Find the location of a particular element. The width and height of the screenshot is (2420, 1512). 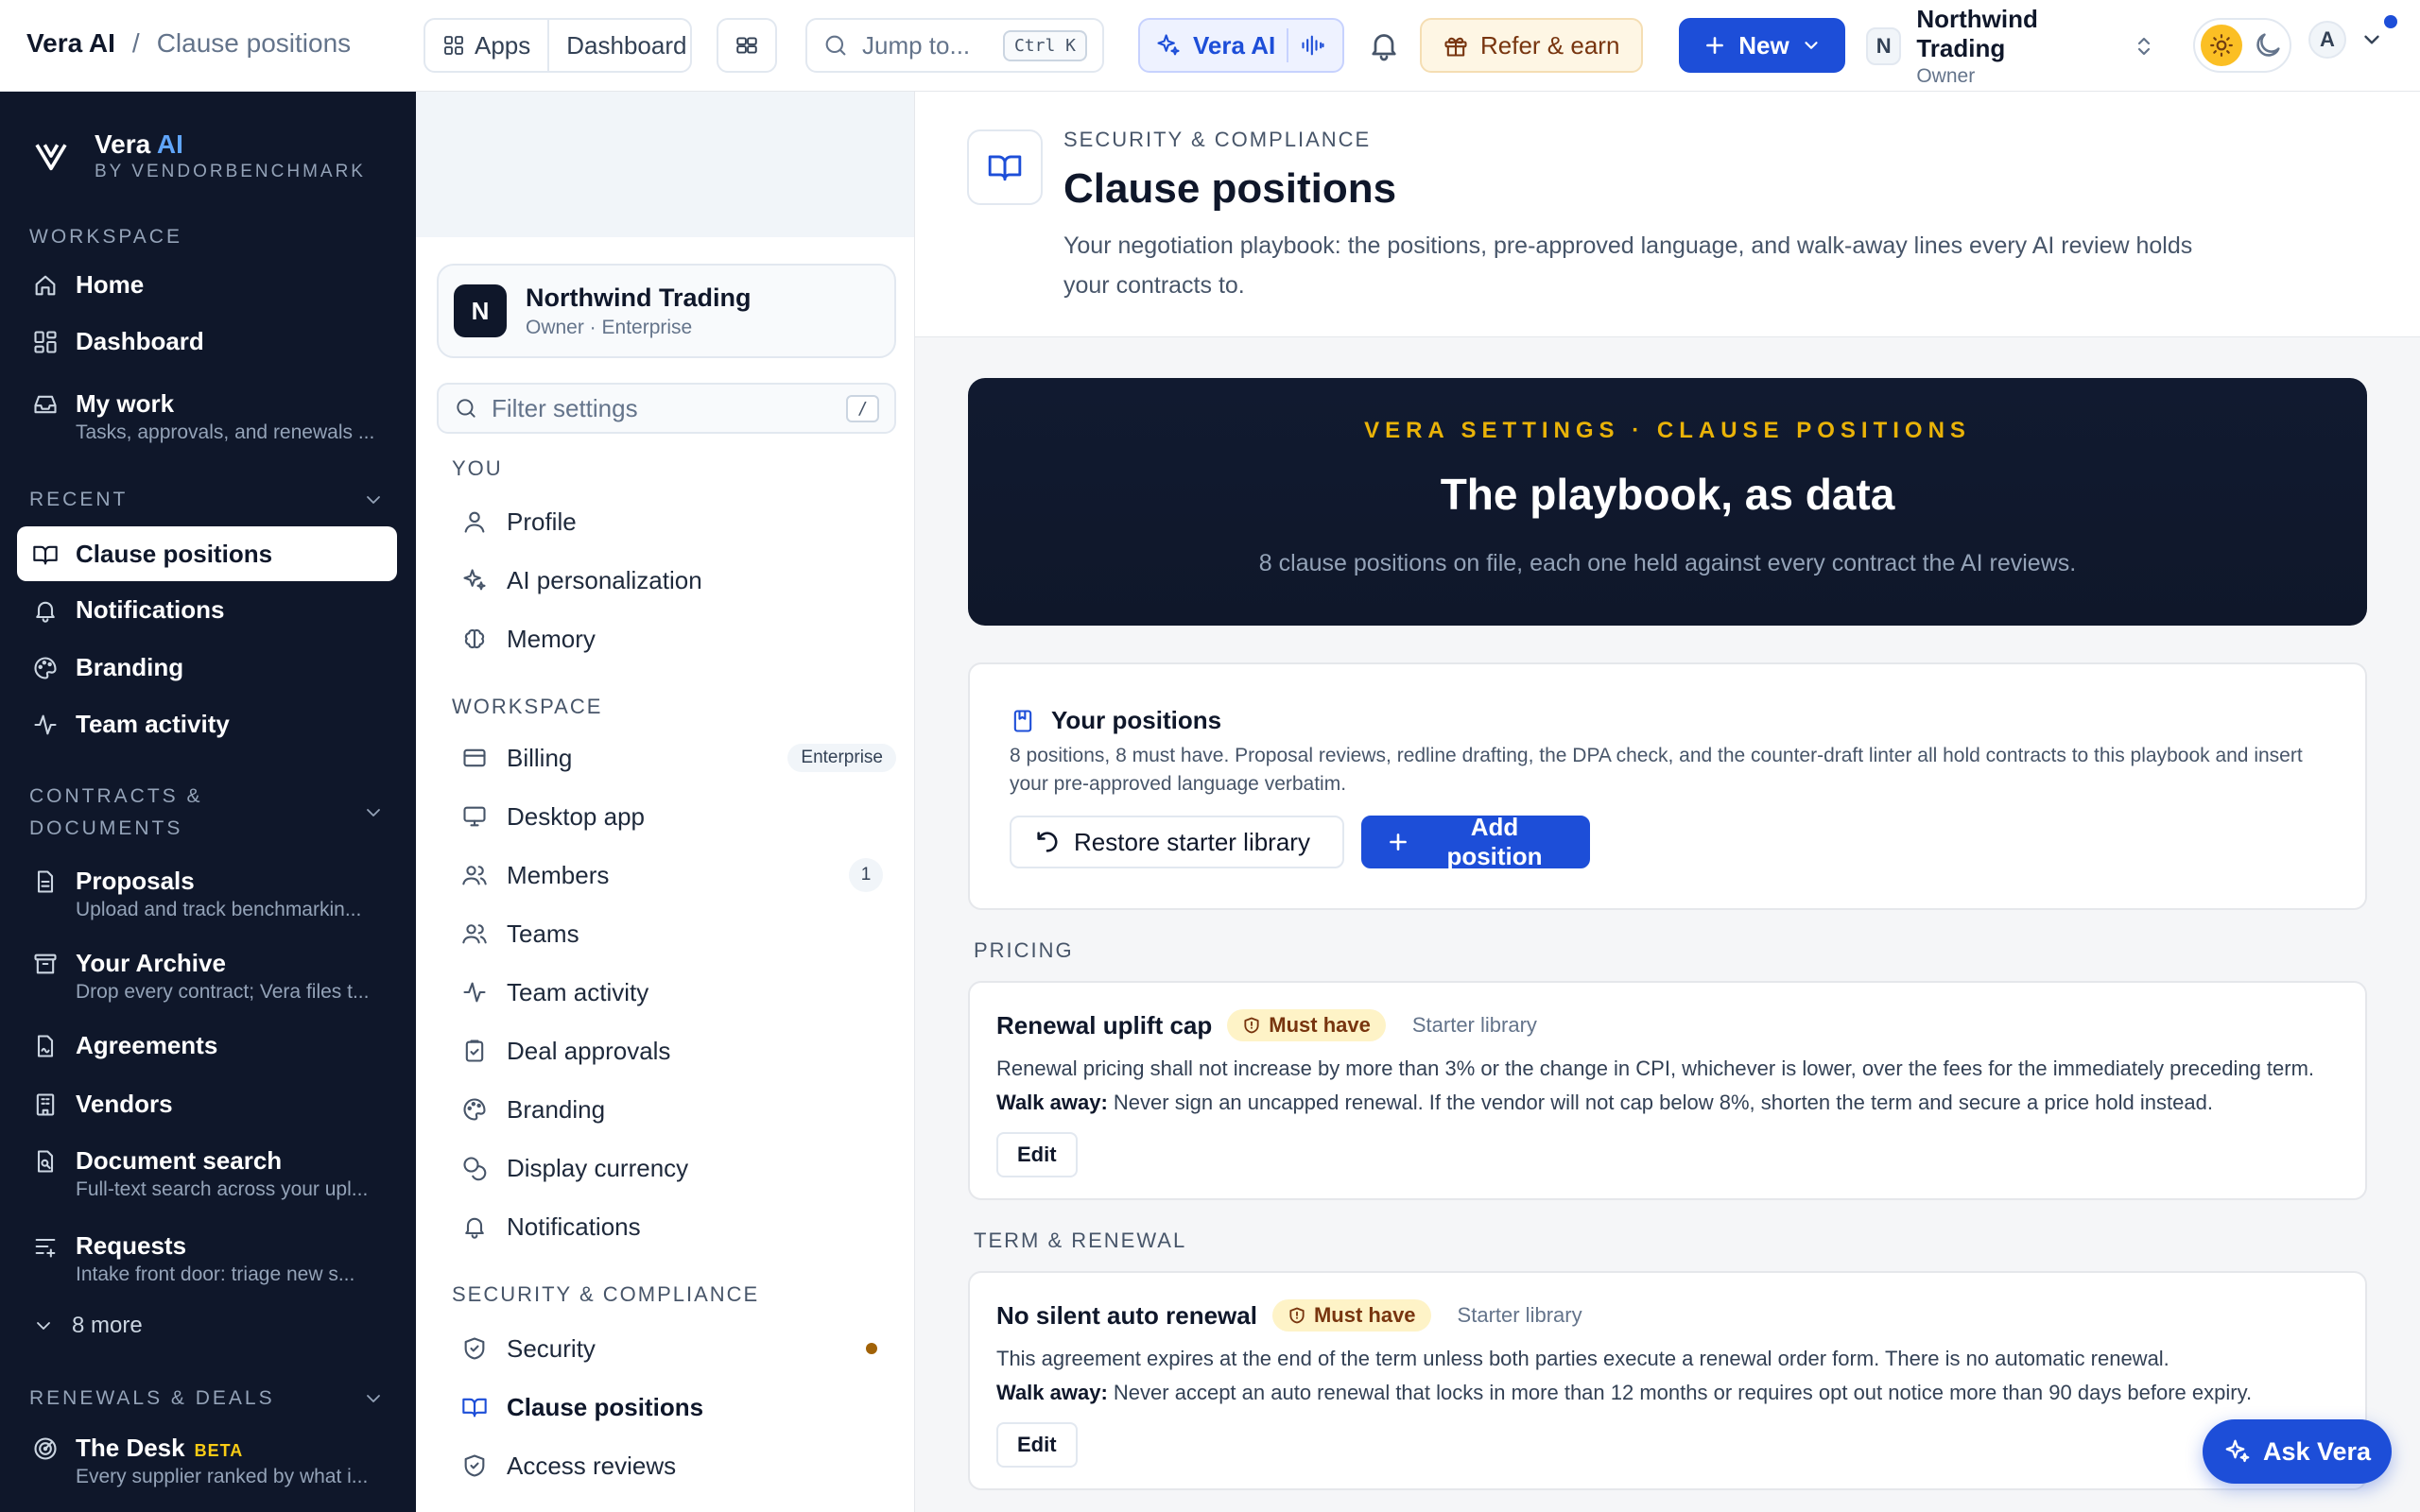

section-contracts-documents: CONTRACTS & DOCUMENTS is located at coordinates (204, 813).